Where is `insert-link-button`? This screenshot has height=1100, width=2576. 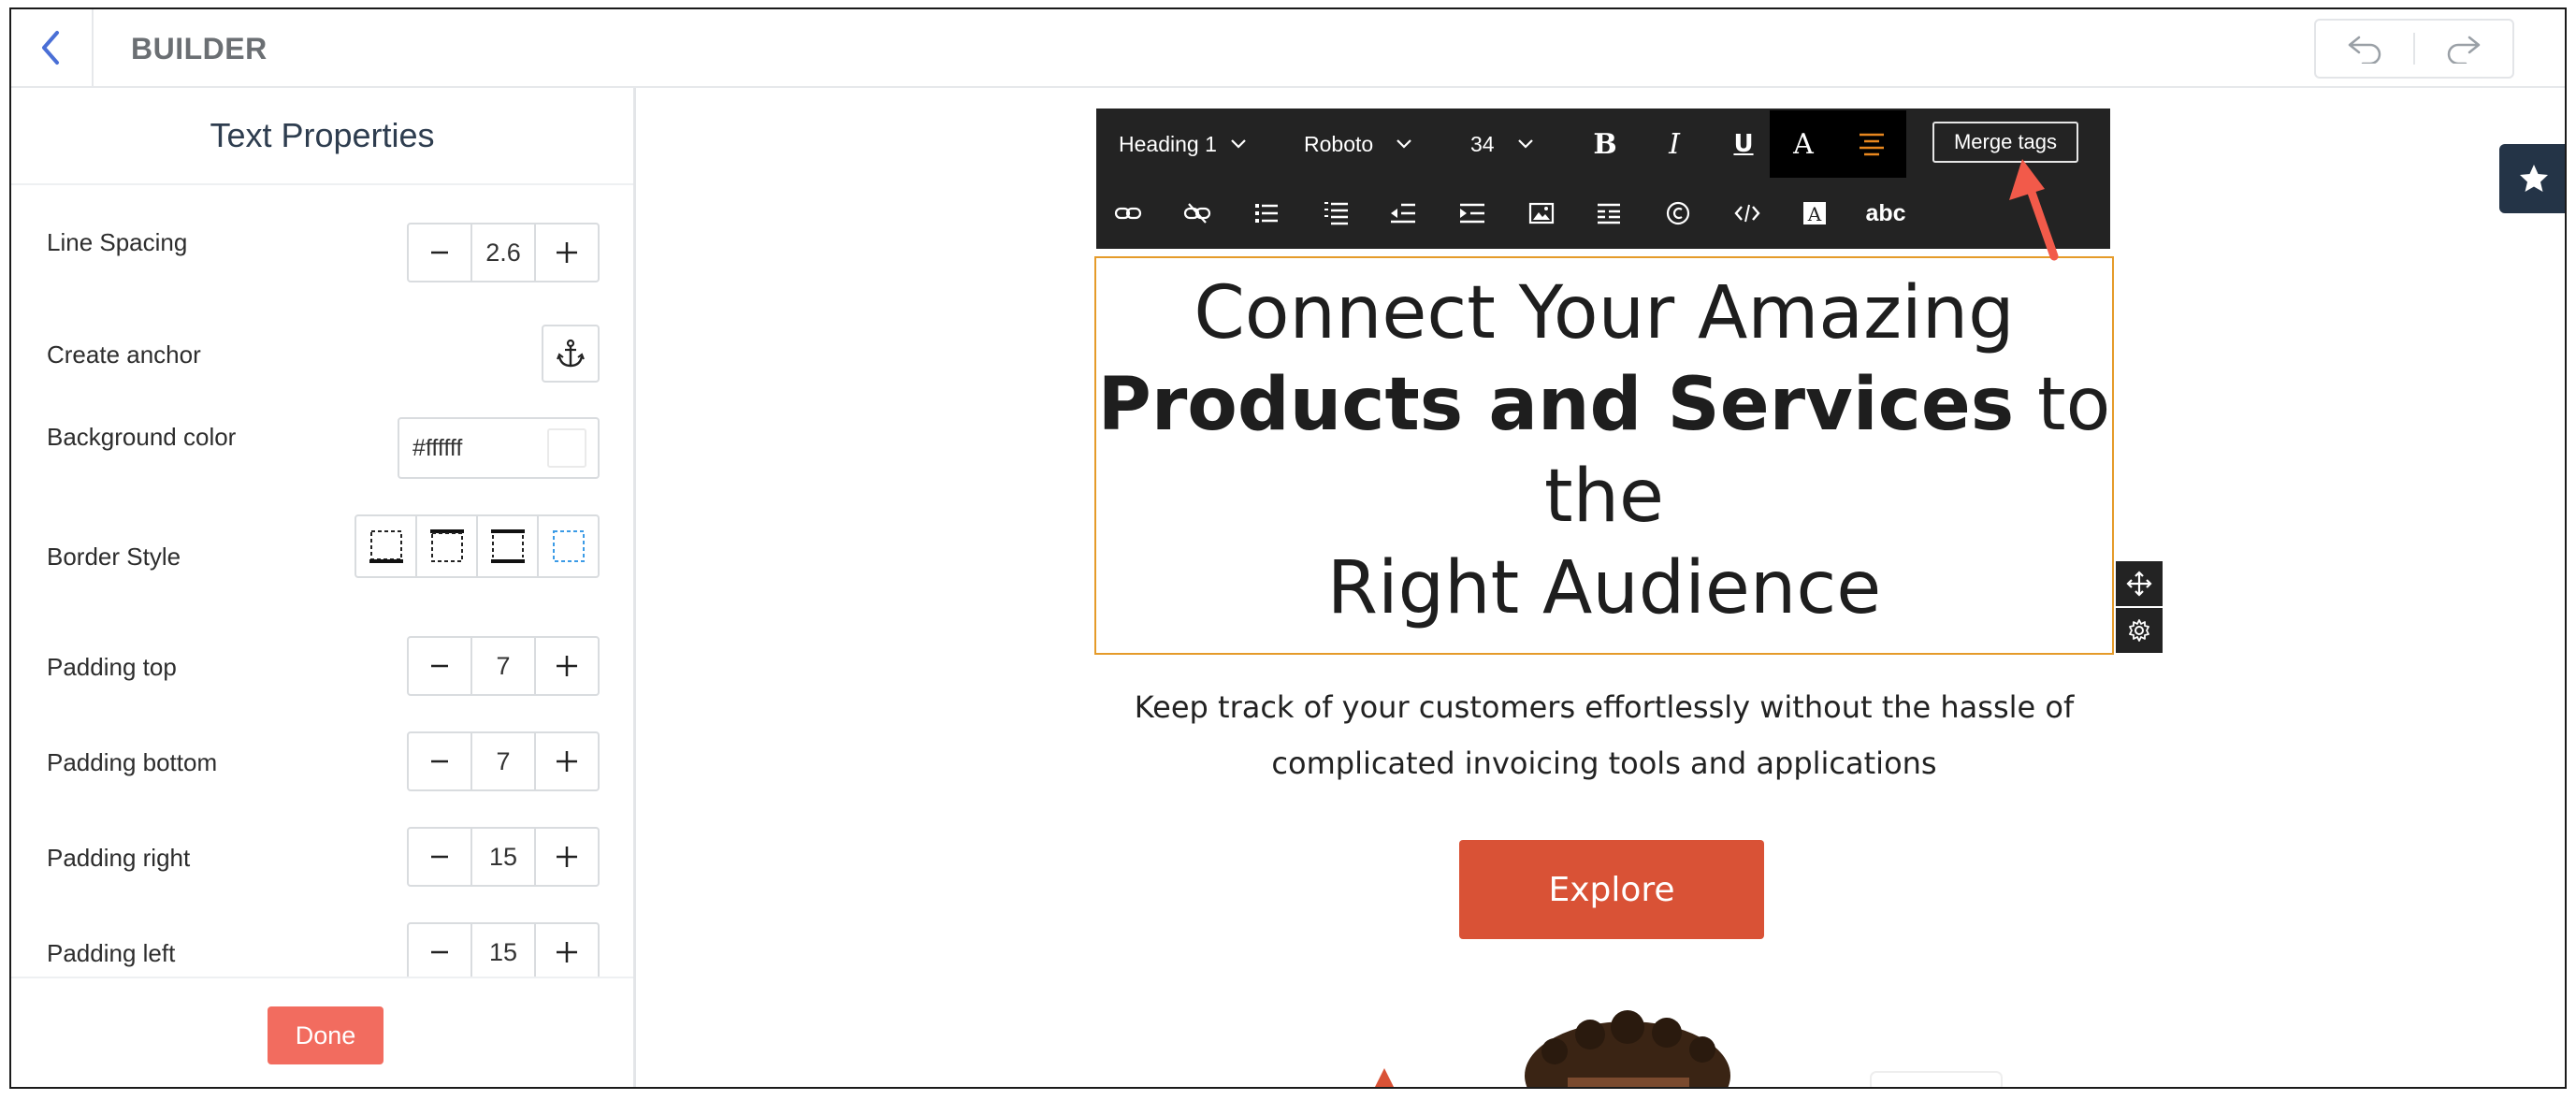 insert-link-button is located at coordinates (1128, 213).